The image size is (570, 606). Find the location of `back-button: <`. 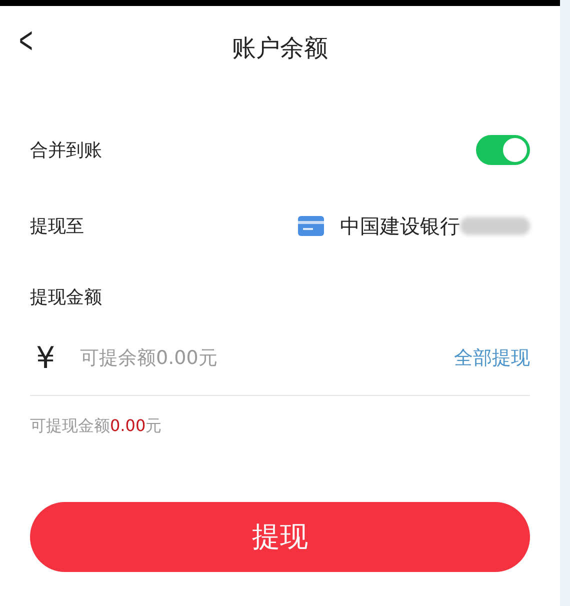

back-button: < is located at coordinates (25, 41).